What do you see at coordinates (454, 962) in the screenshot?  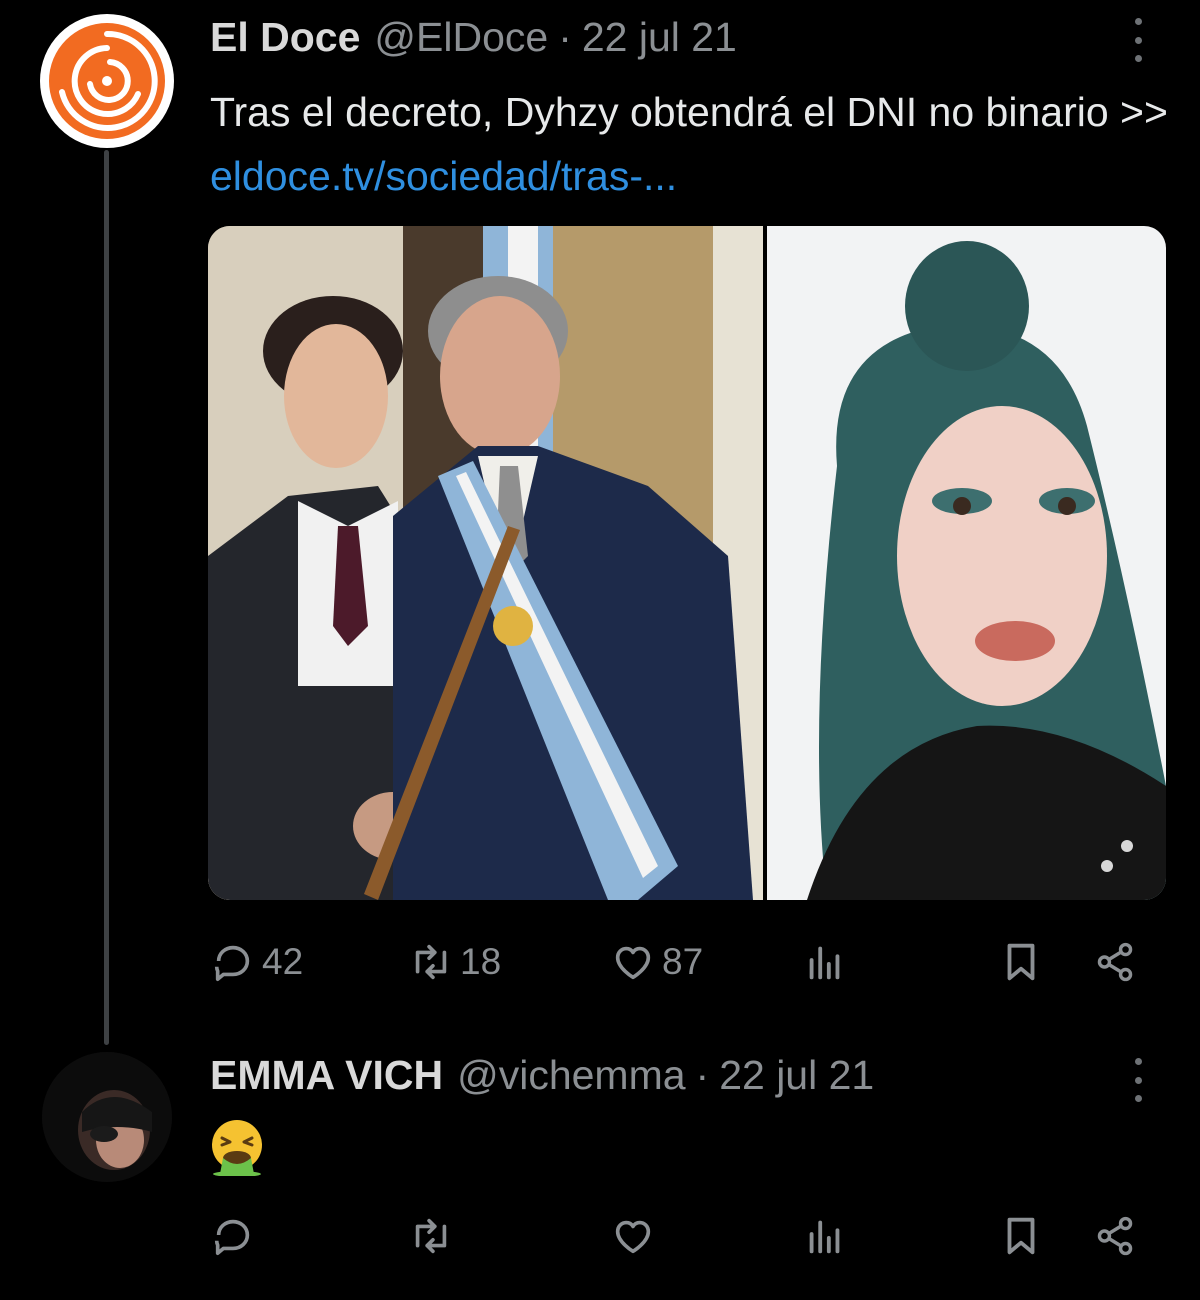 I see `retweet-button: 18` at bounding box center [454, 962].